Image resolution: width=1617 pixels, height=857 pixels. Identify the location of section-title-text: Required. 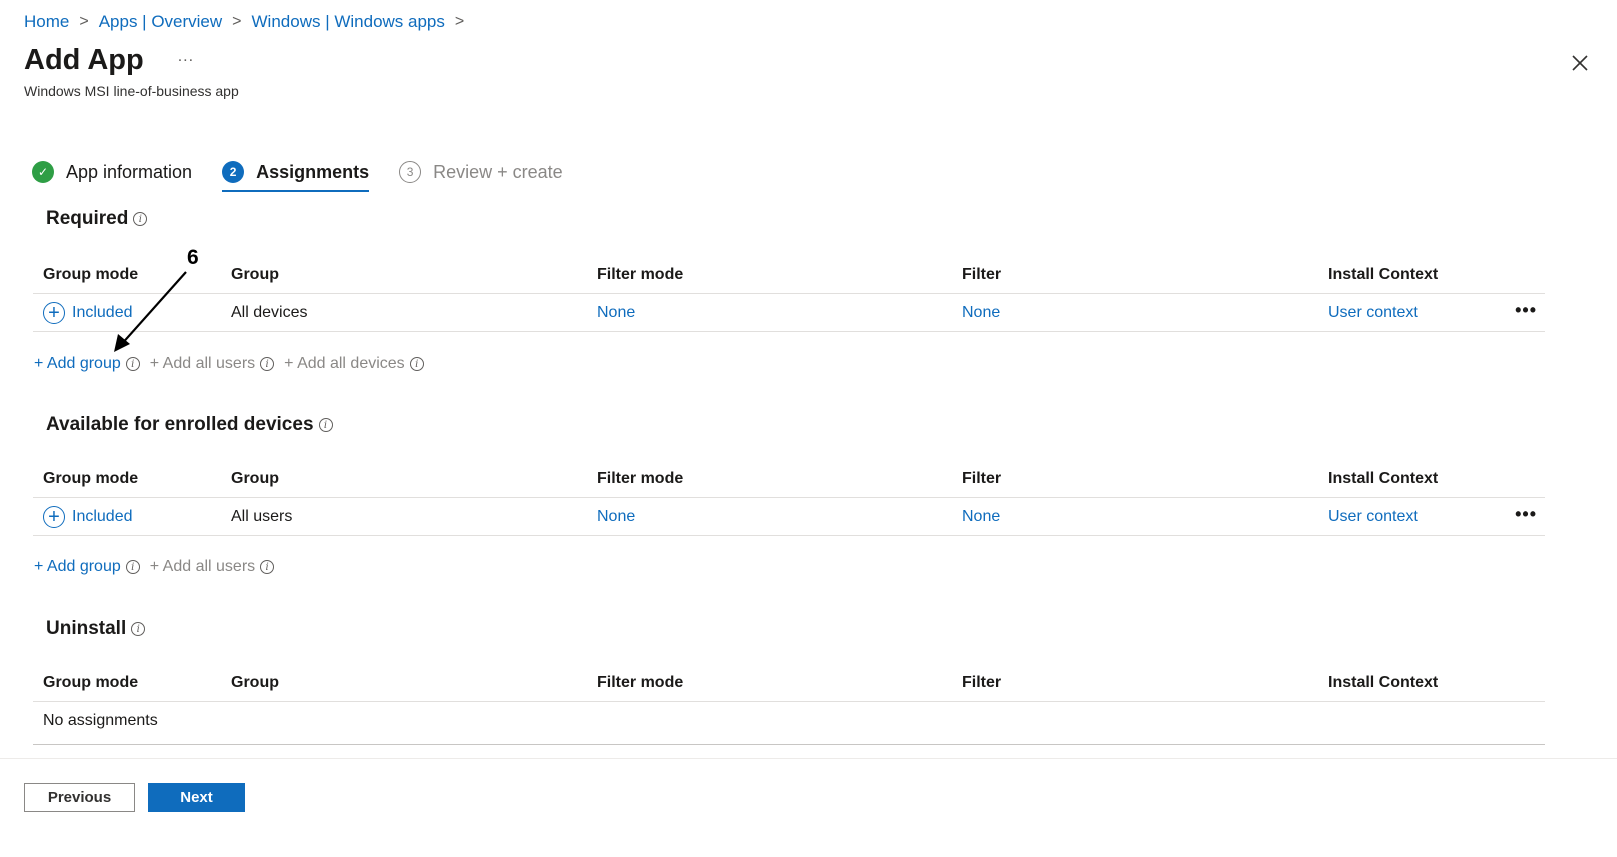
(87, 218).